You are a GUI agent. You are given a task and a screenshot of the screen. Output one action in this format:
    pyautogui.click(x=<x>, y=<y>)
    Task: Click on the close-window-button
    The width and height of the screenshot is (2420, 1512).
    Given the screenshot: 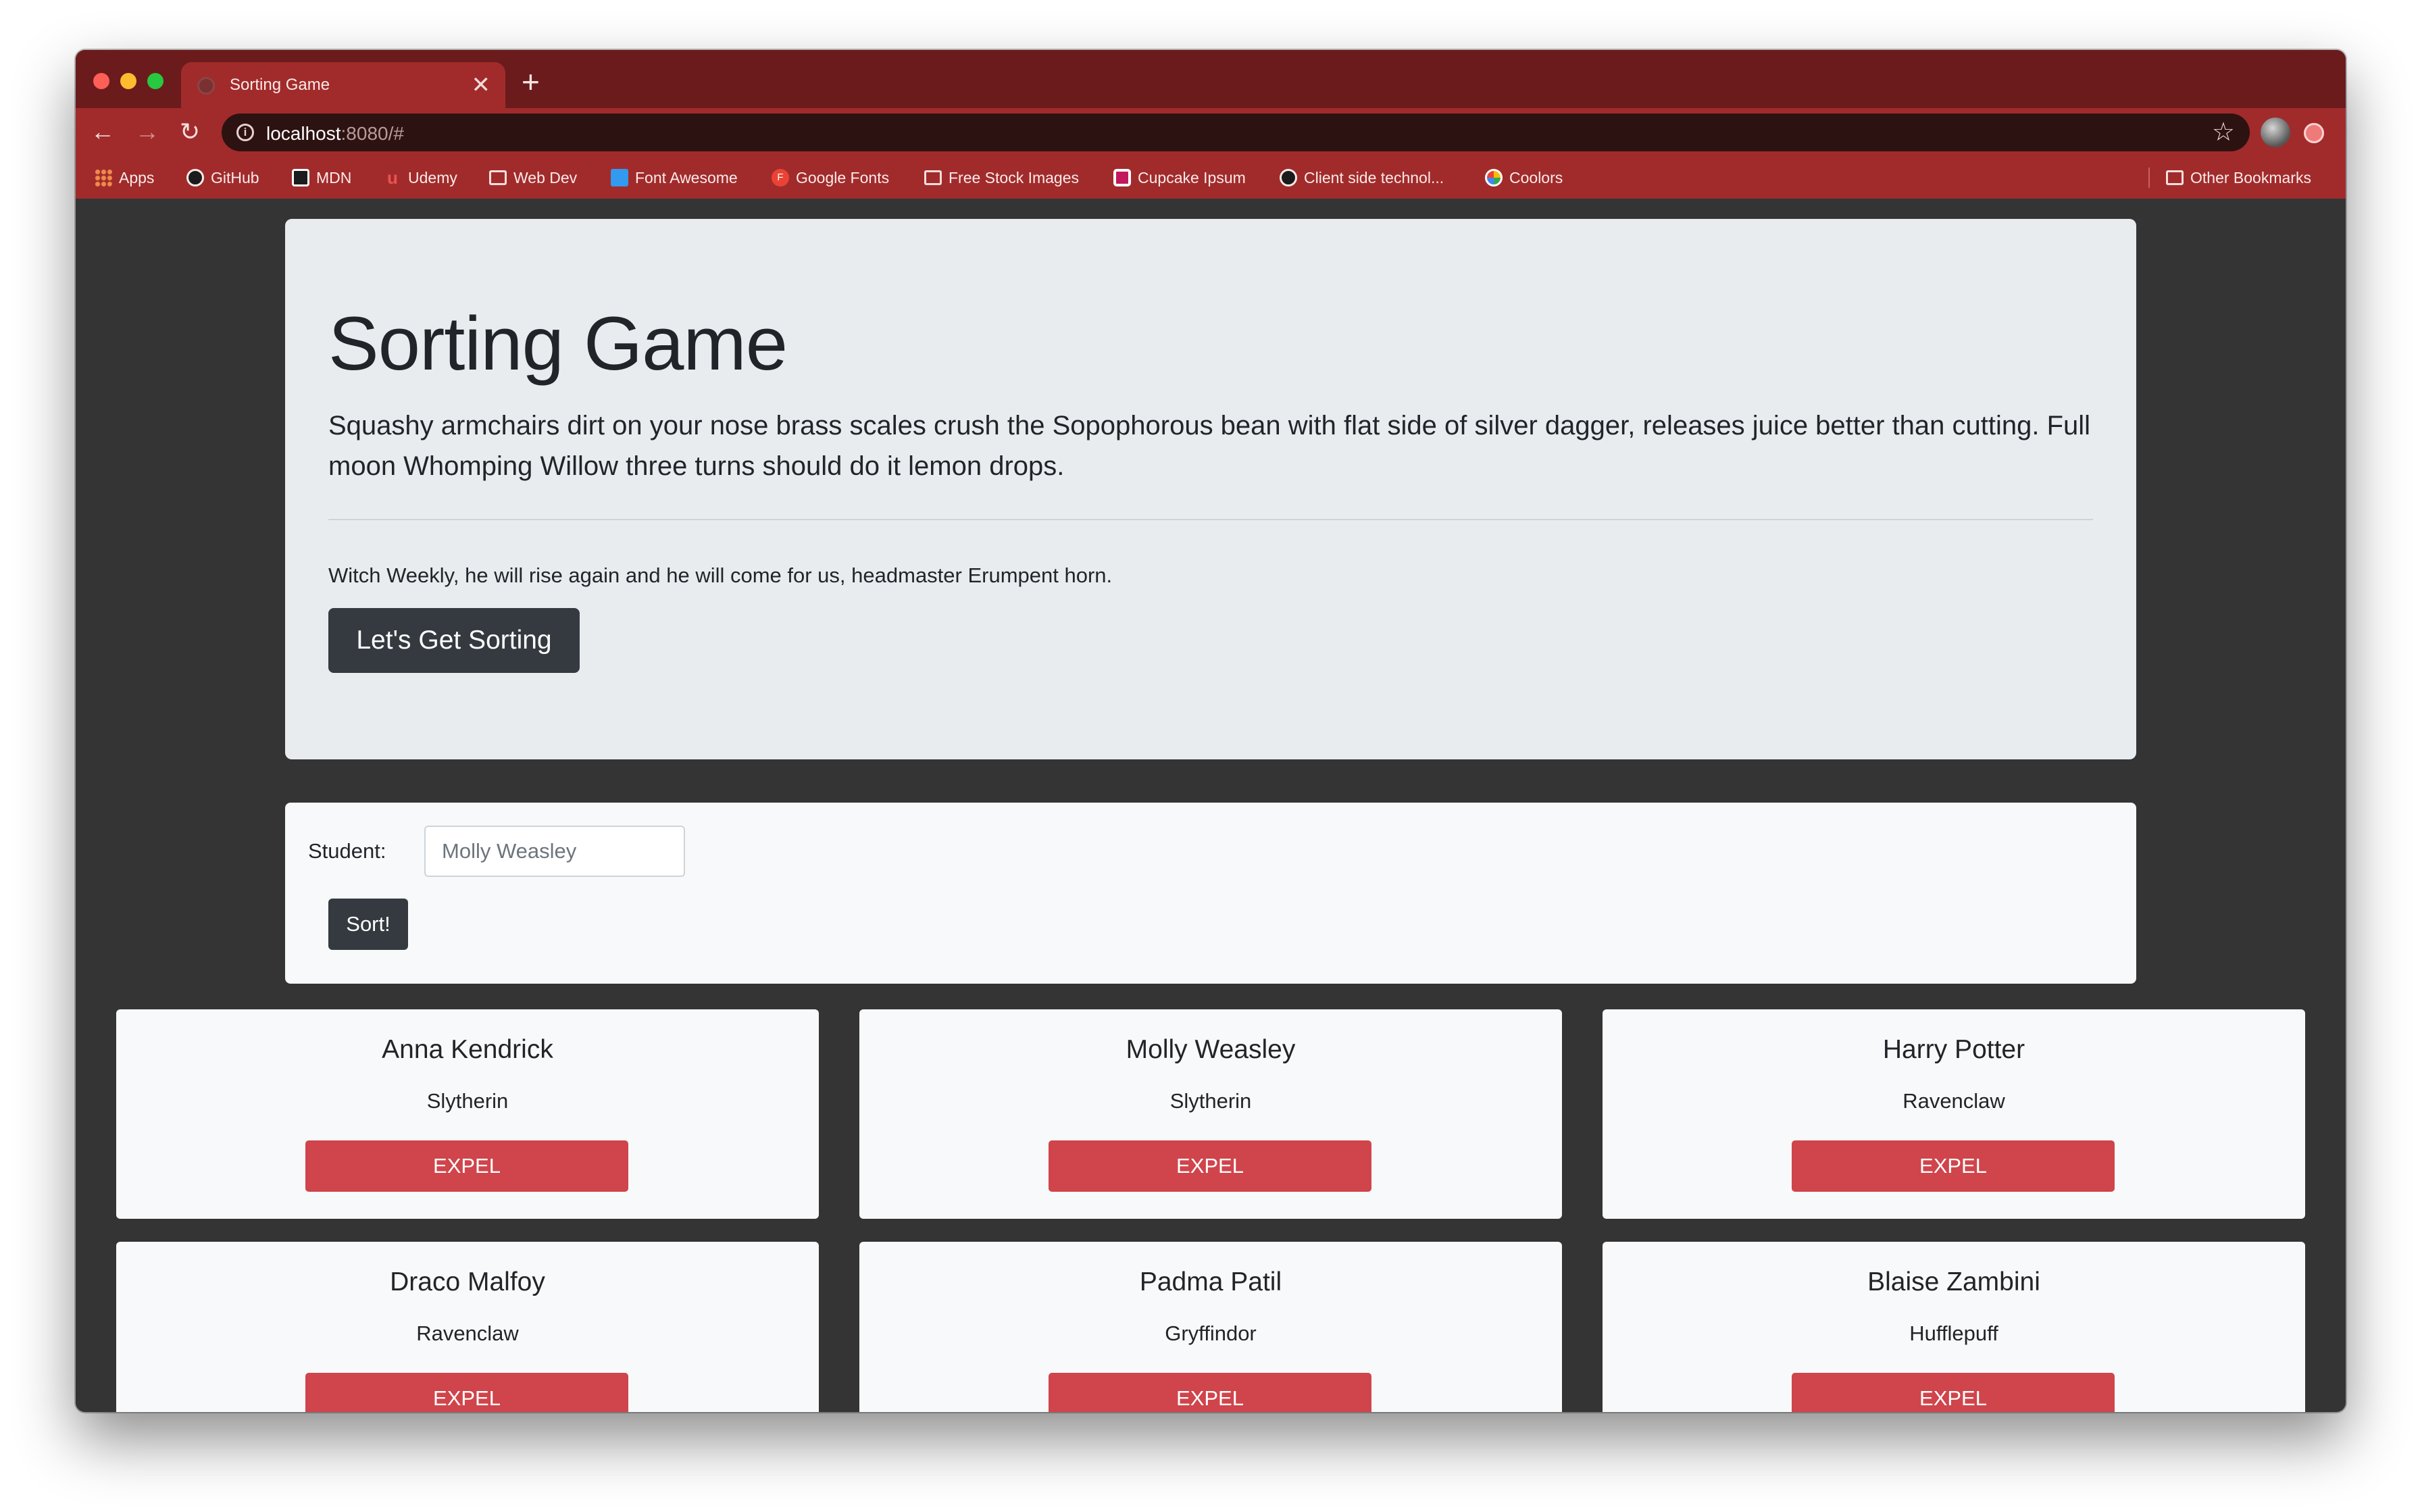 What is the action you would take?
    pyautogui.click(x=101, y=81)
    